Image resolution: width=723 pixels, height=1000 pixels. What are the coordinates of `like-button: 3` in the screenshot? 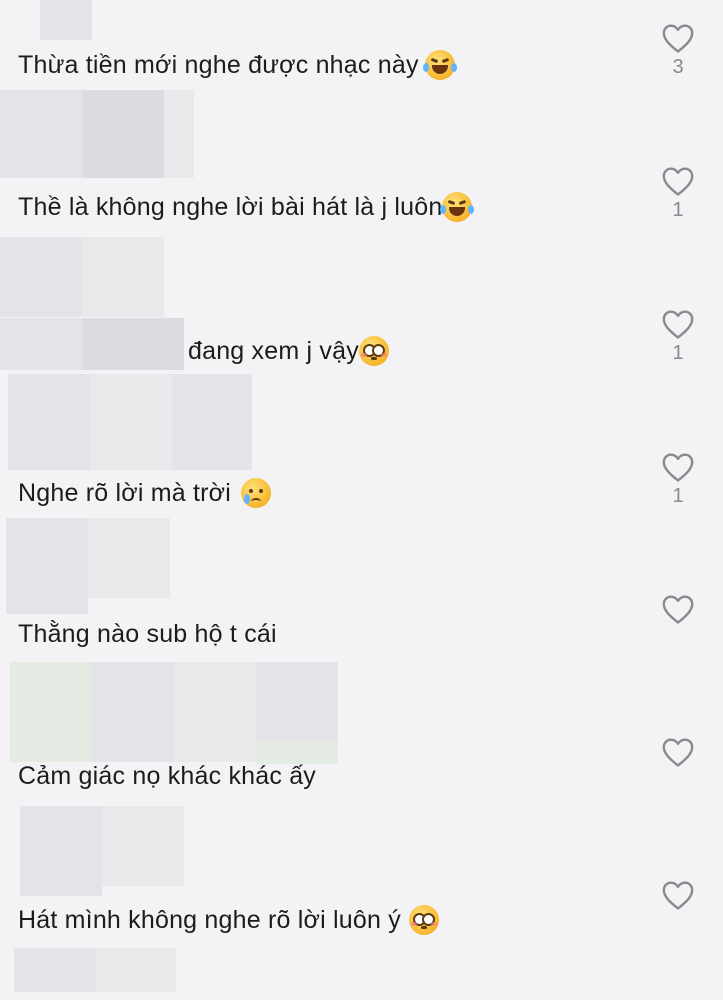 It's located at (678, 50).